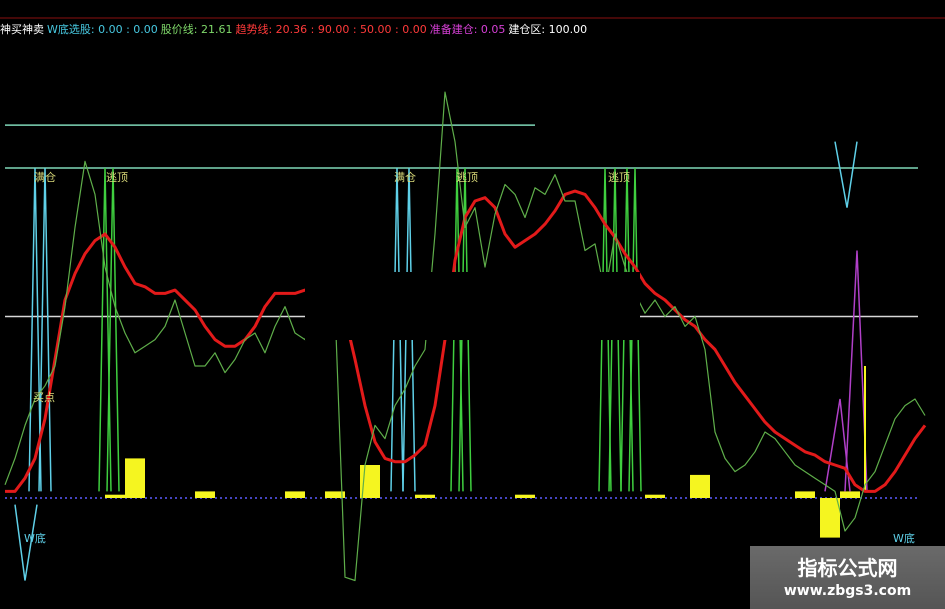 The image size is (945, 609). What do you see at coordinates (117, 177) in the screenshot?
I see `label-escape-top-1: 逃顶` at bounding box center [117, 177].